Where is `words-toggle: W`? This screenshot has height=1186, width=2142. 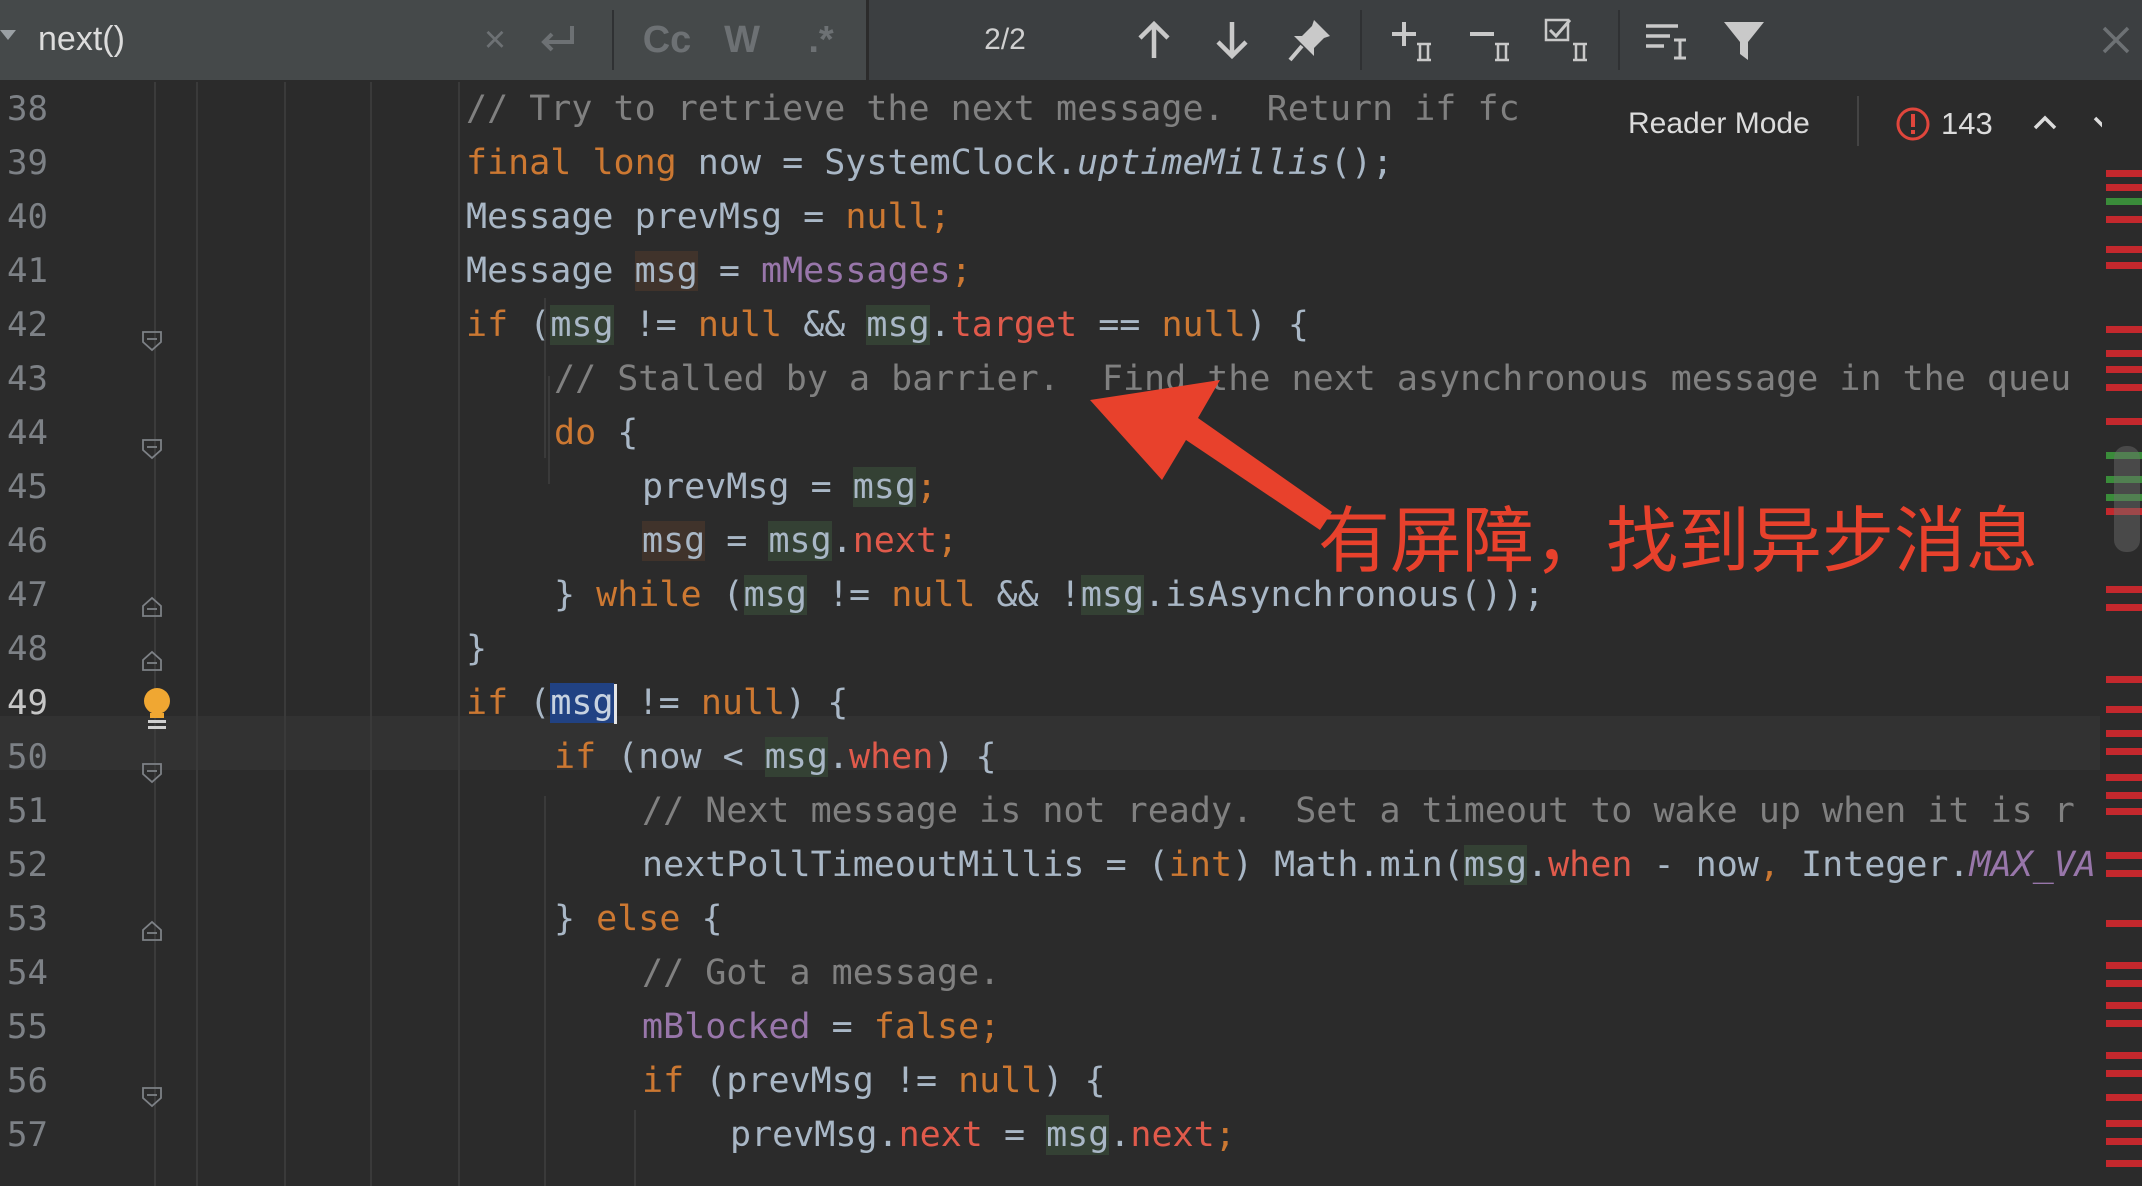 words-toggle: W is located at coordinates (742, 40).